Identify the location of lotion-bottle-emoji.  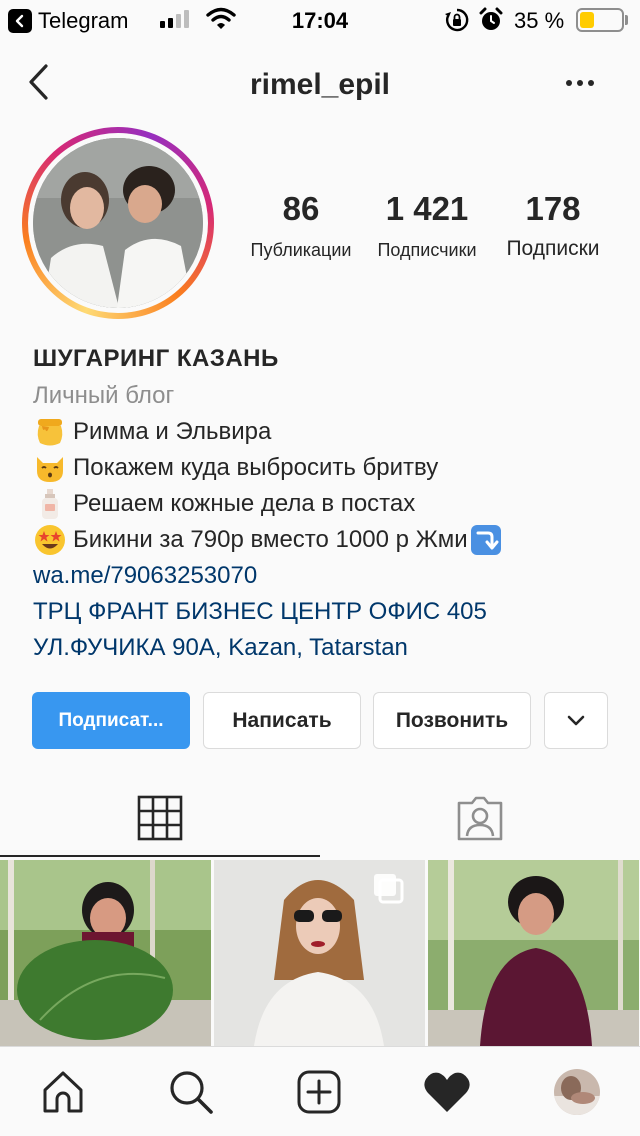
(50, 504).